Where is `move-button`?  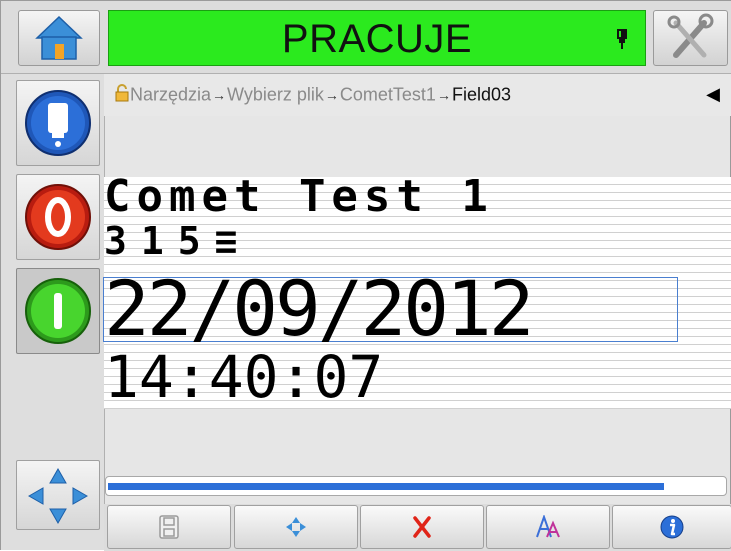 move-button is located at coordinates (296, 527).